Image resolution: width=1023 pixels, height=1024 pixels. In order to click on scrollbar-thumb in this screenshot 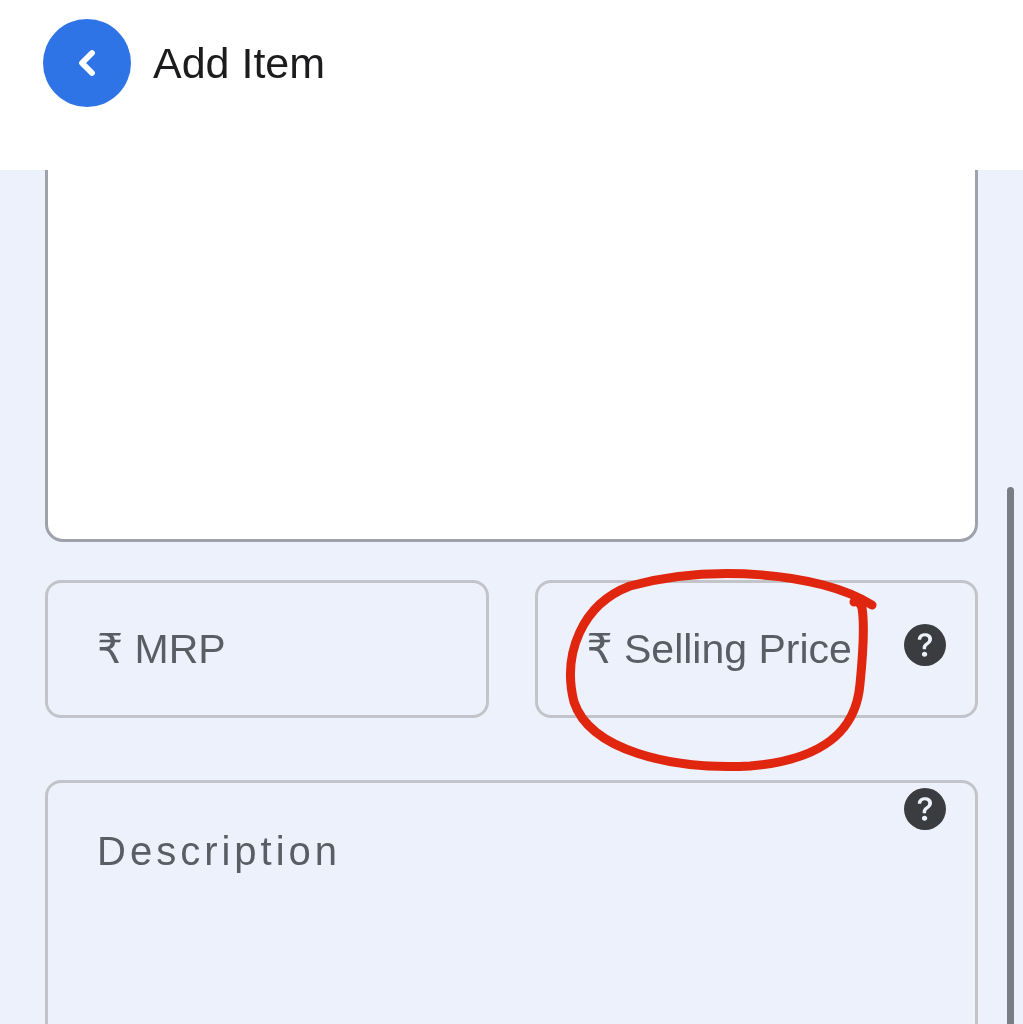, I will do `click(1010, 755)`.